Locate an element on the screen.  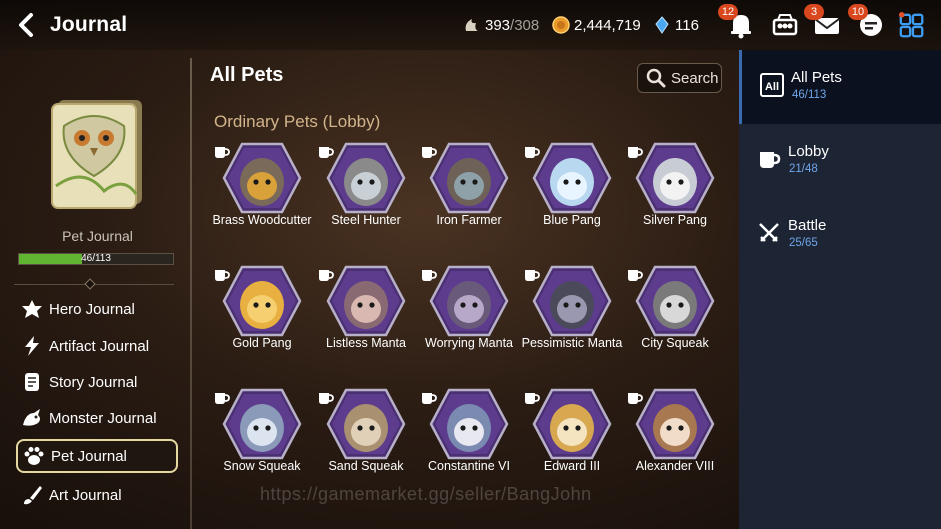
svg-text: All is located at coordinates (772, 87).